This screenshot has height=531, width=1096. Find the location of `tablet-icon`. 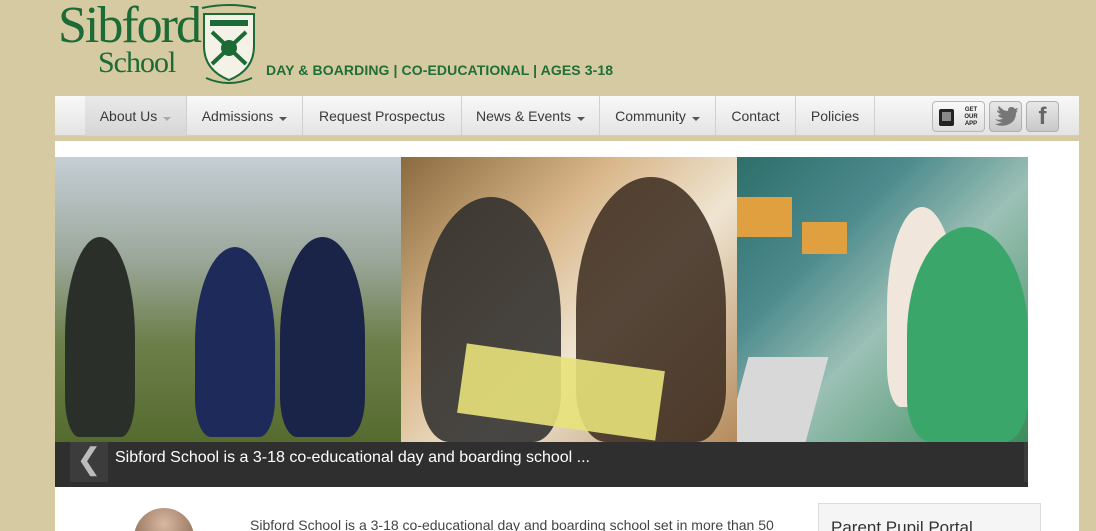

tablet-icon is located at coordinates (946, 117).